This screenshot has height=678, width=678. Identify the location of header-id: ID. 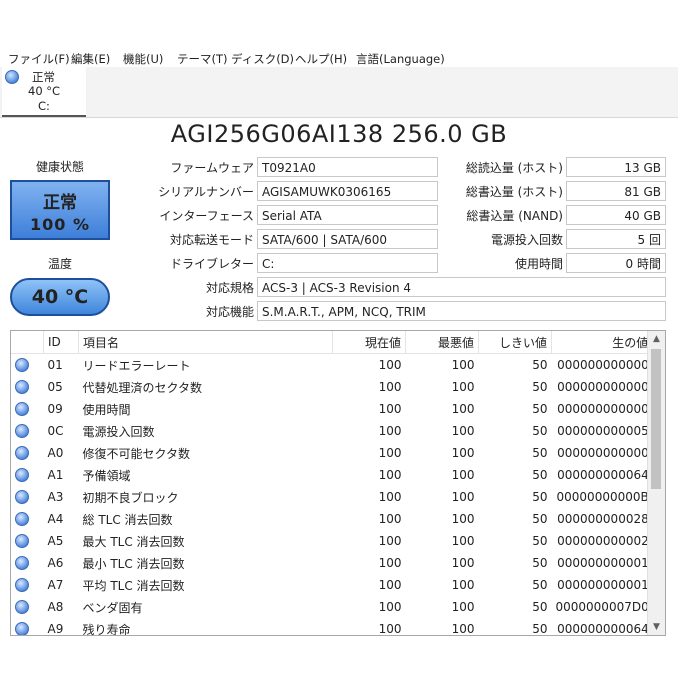
(61, 342).